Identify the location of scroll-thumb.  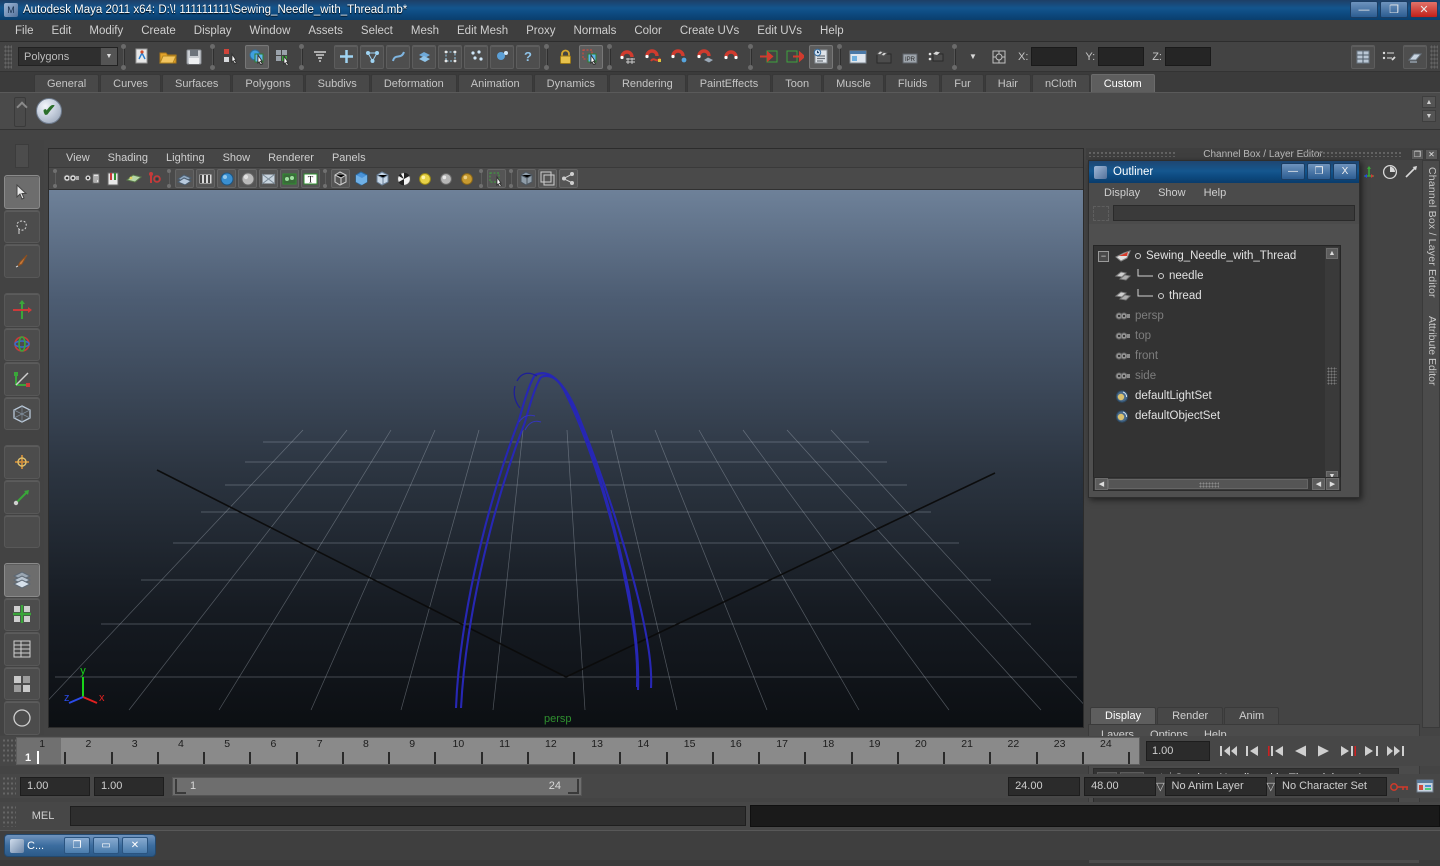
(1332, 376).